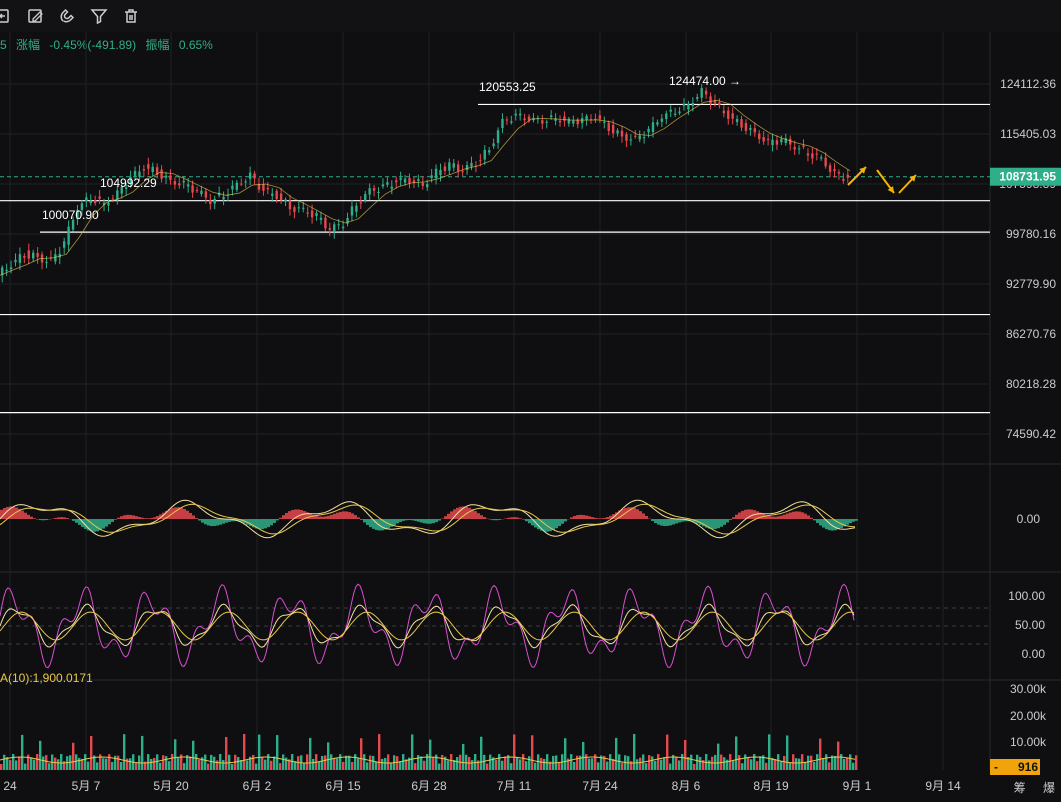 This screenshot has width=1061, height=802. I want to click on liquidation-button: 爆, so click(1049, 788).